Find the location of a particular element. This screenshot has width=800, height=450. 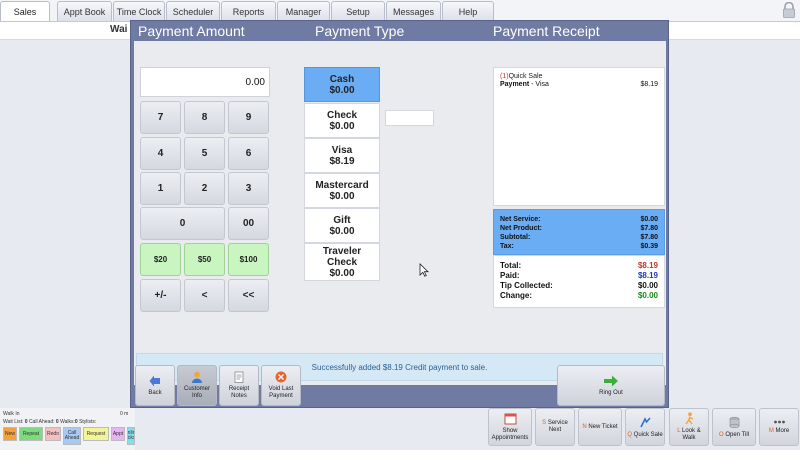

tab-scheduler: Scheduler is located at coordinates (193, 11).